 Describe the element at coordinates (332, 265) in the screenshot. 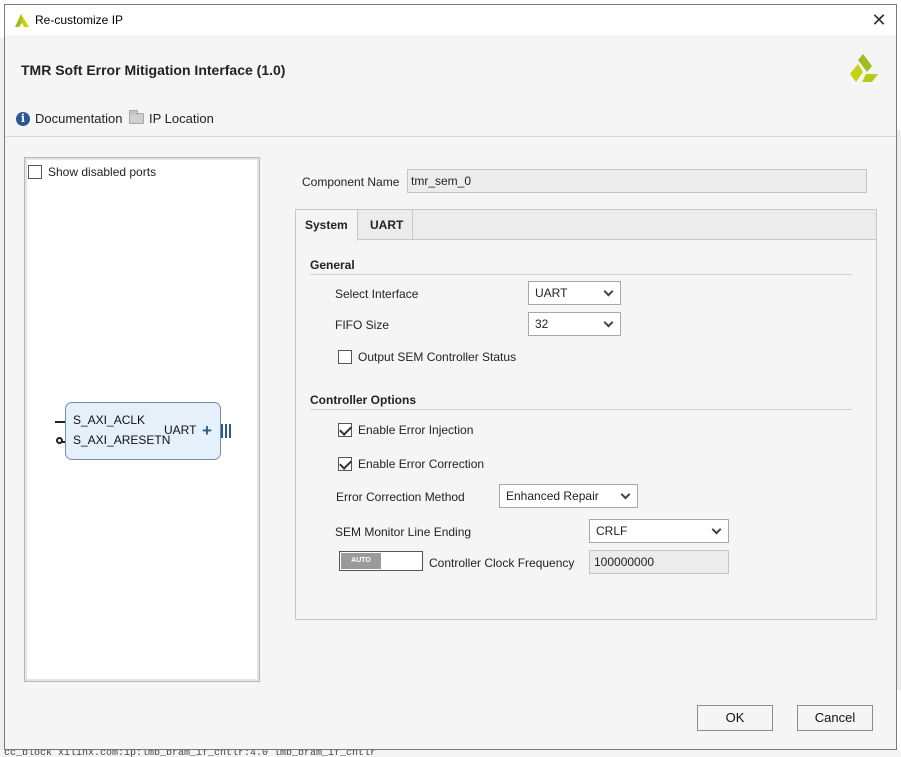

I see `general-heading: General` at that location.